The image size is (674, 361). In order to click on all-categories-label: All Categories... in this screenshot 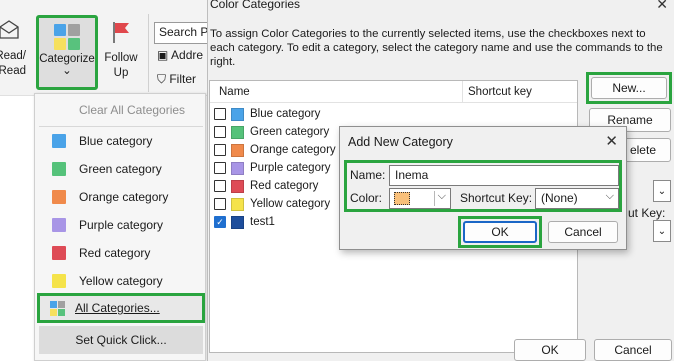, I will do `click(117, 308)`.